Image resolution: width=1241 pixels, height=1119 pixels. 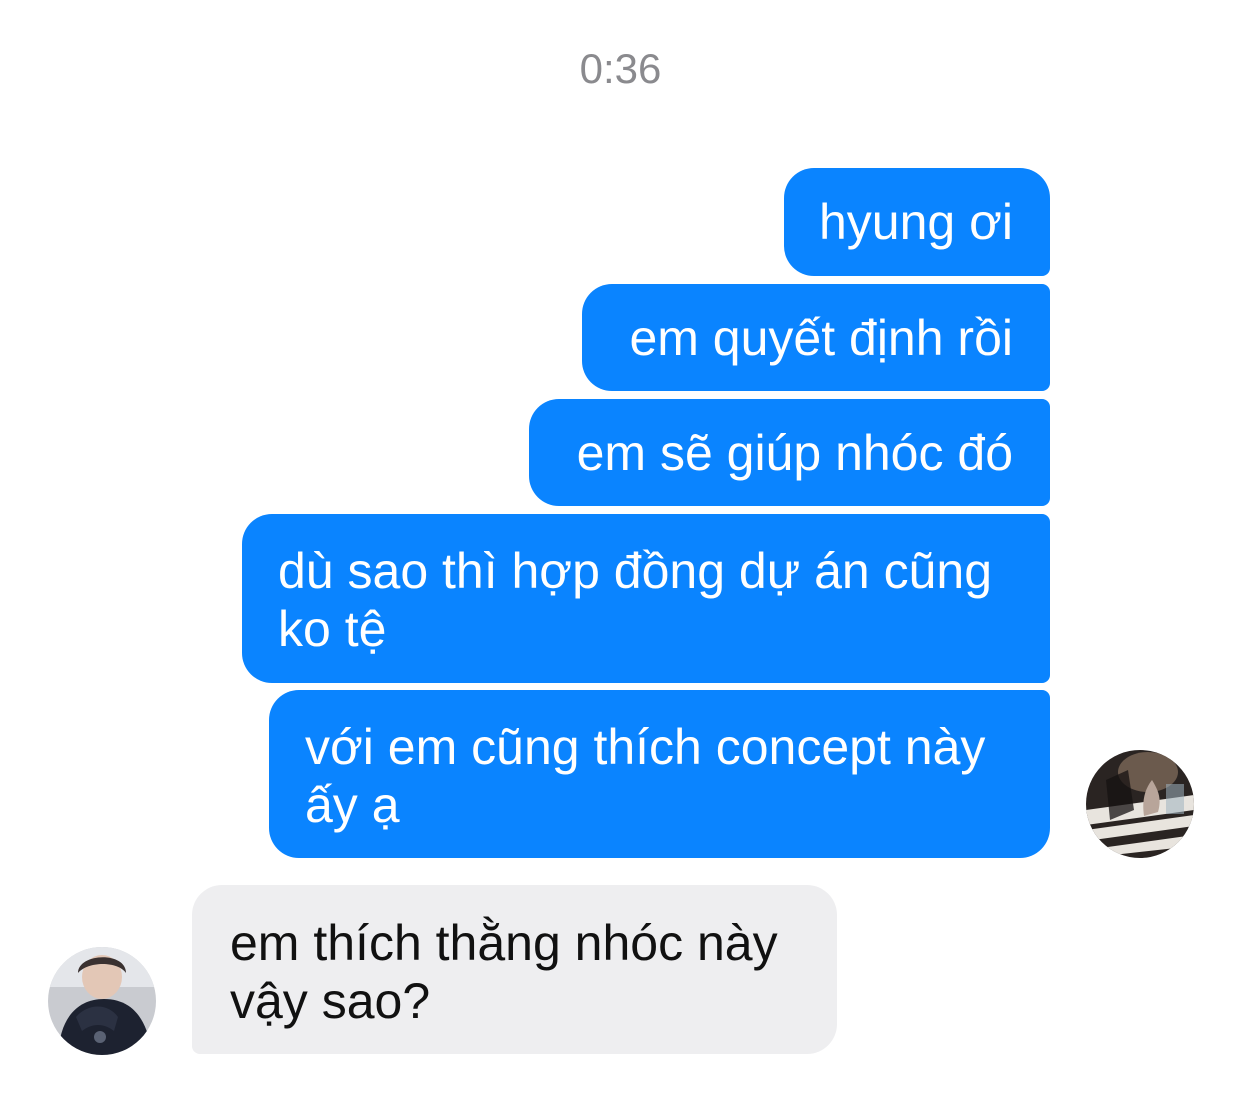 I want to click on message-text-line: vậy sao?, so click(x=330, y=1001).